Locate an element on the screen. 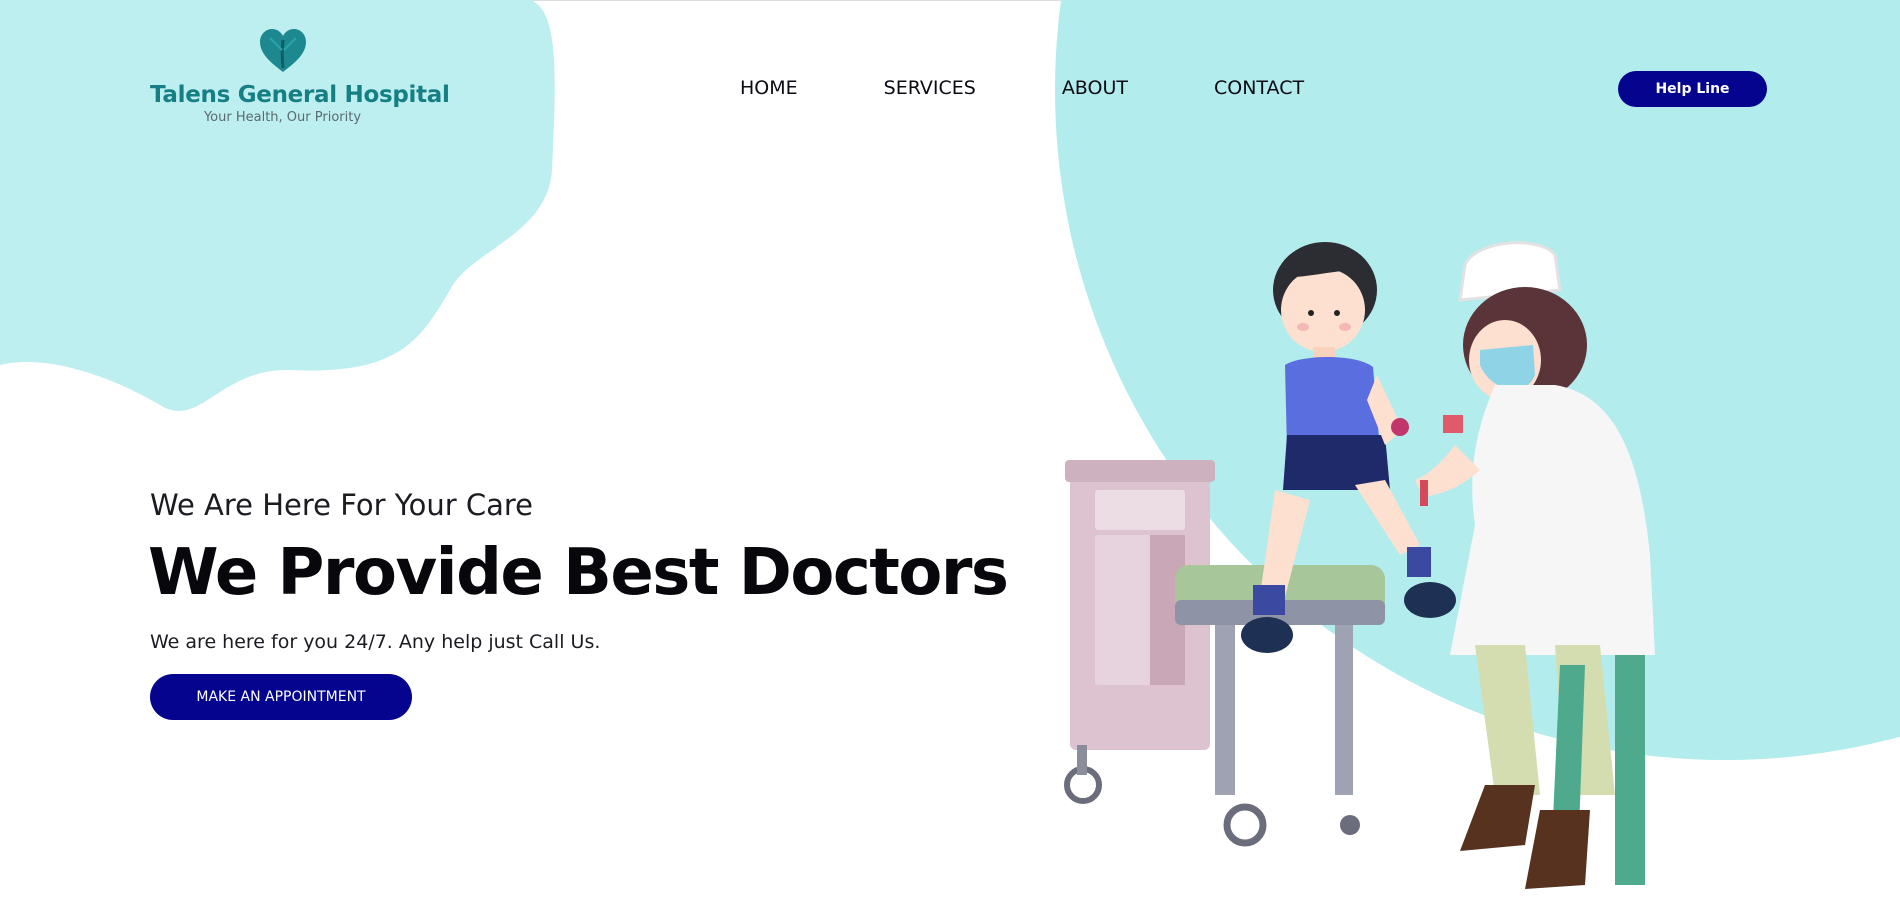 Image resolution: width=1900 pixels, height=919 pixels. make-appointment-button: MAKE AN APPOINTMENT is located at coordinates (281, 697).